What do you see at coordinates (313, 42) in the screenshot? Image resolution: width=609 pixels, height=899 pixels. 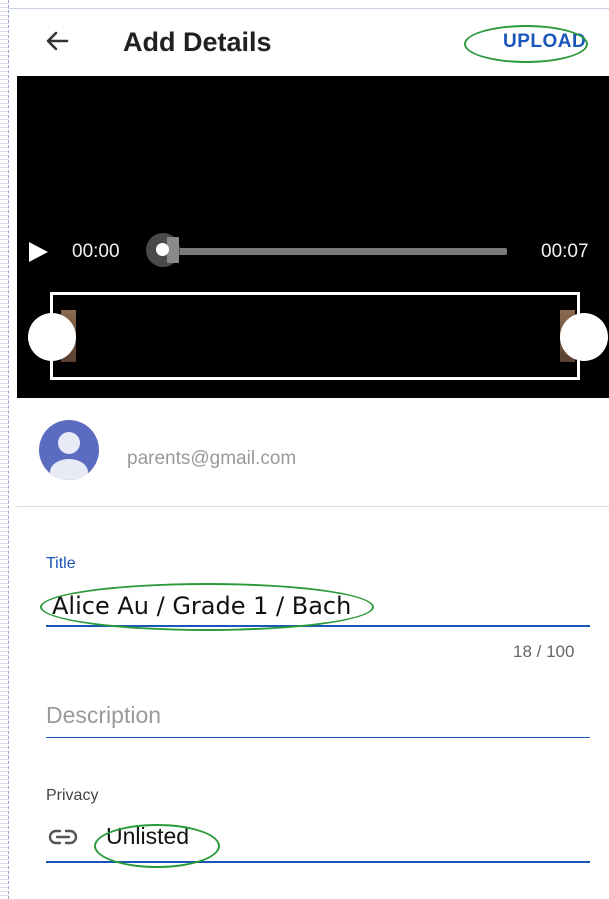 I see `app-header: Add Details UPLOAD` at bounding box center [313, 42].